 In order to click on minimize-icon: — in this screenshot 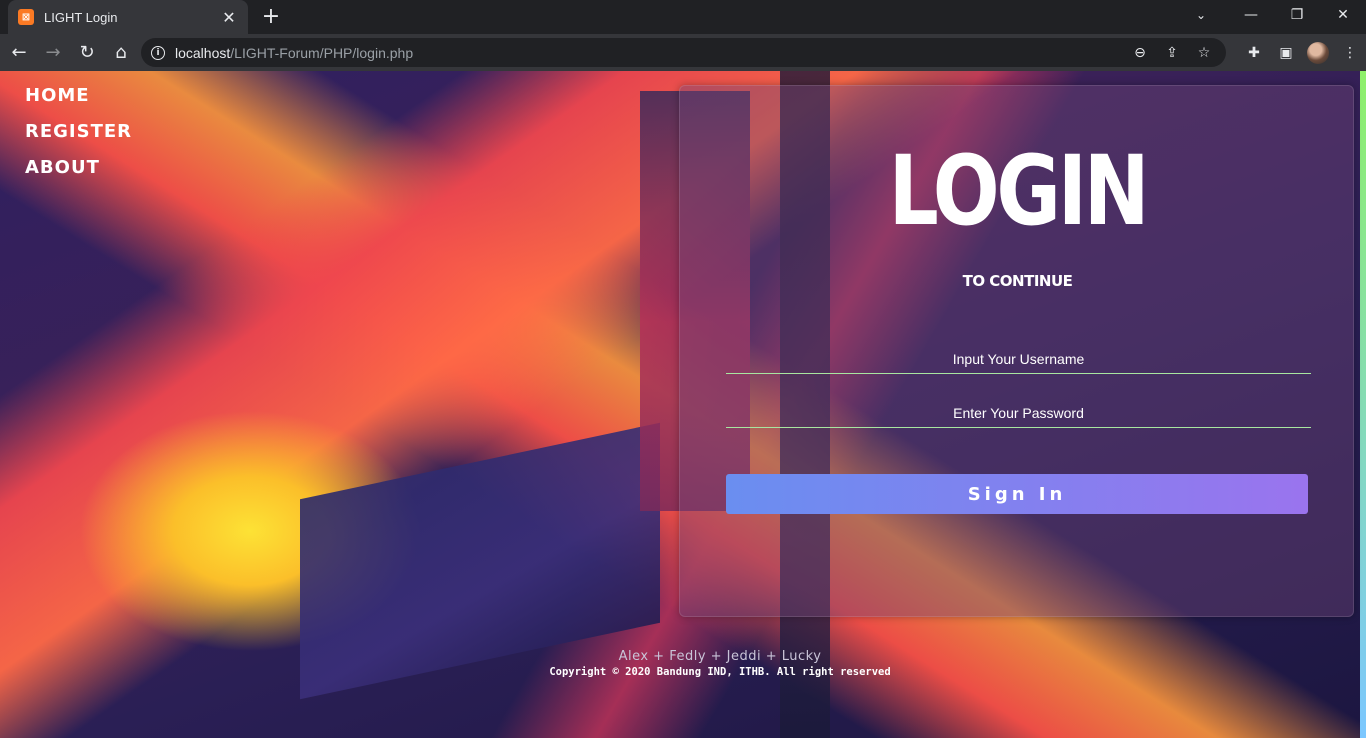, I will do `click(1251, 15)`.